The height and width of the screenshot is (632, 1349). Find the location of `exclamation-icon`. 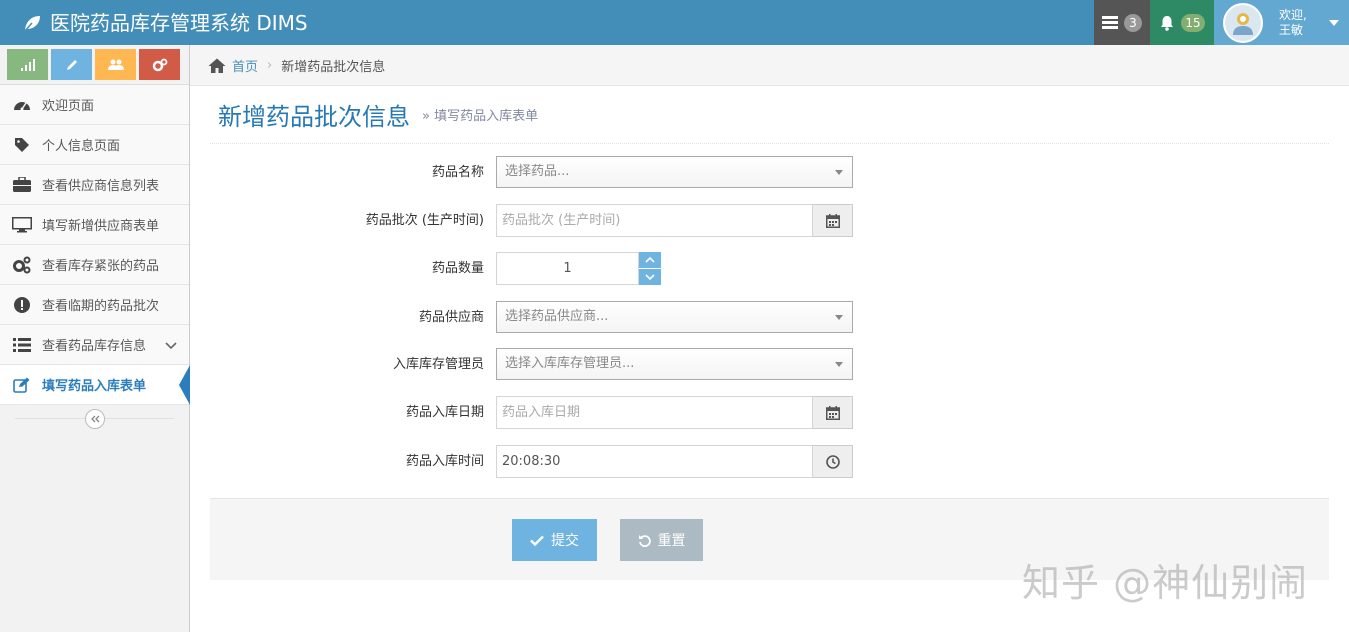

exclamation-icon is located at coordinates (22, 305).